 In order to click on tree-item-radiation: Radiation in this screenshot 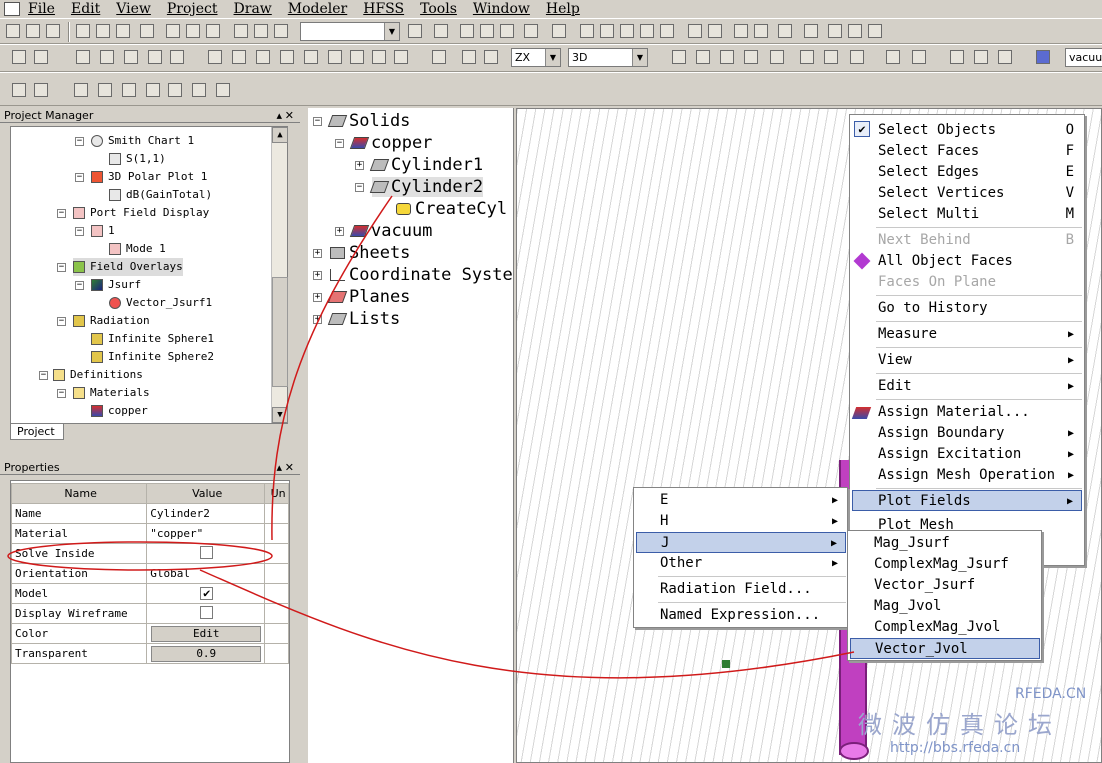, I will do `click(111, 321)`.